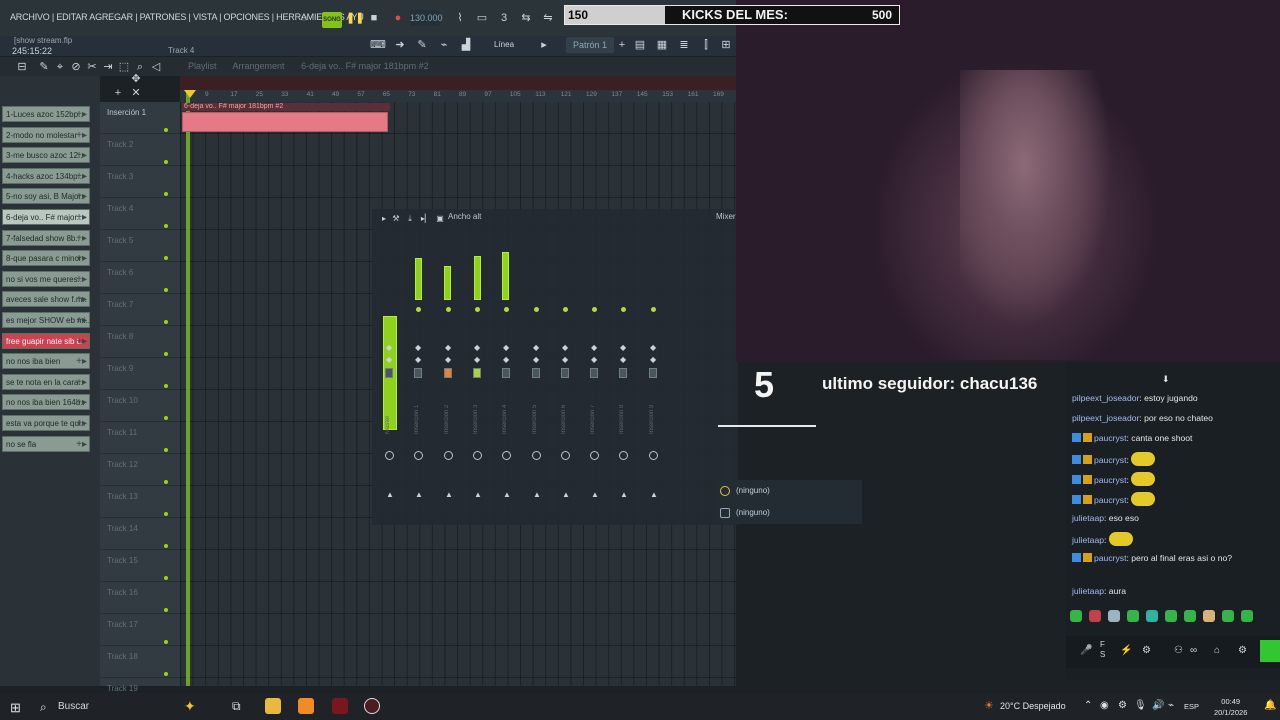 This screenshot has height=720, width=1280. Describe the element at coordinates (1171, 705) in the screenshot. I see `network-icon: ⌁` at that location.